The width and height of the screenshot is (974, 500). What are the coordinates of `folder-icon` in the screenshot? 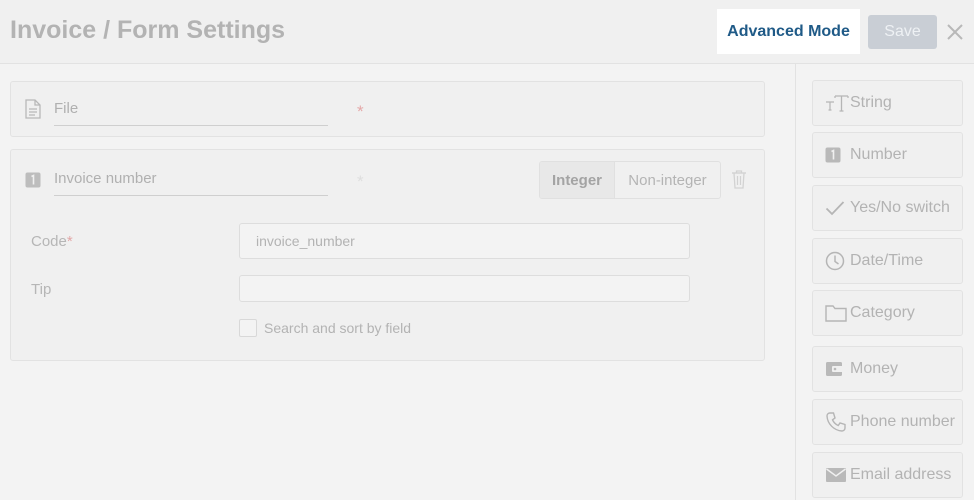 It's located at (837, 313).